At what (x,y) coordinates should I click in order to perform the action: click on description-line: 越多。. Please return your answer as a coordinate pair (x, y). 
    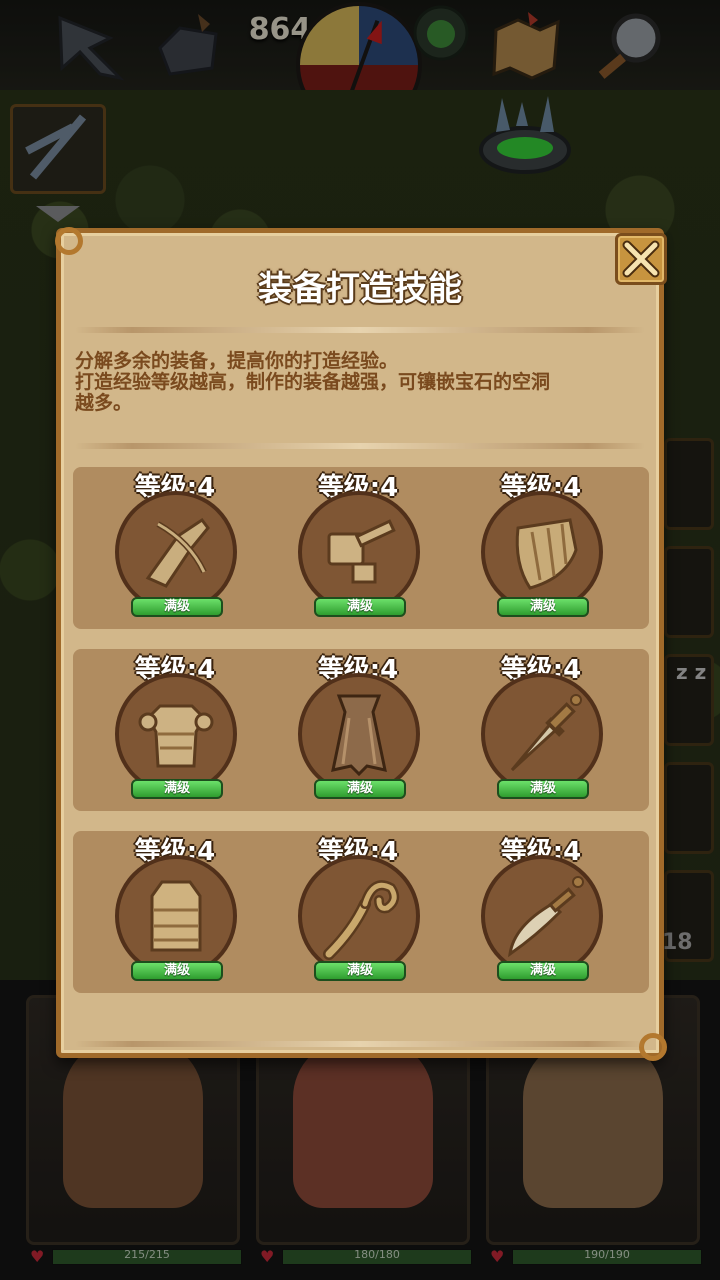
    Looking at the image, I should click on (104, 403).